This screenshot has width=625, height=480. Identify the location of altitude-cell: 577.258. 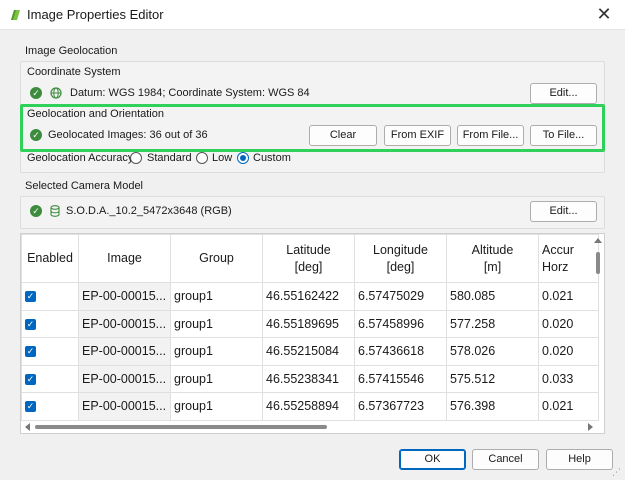
(492, 323).